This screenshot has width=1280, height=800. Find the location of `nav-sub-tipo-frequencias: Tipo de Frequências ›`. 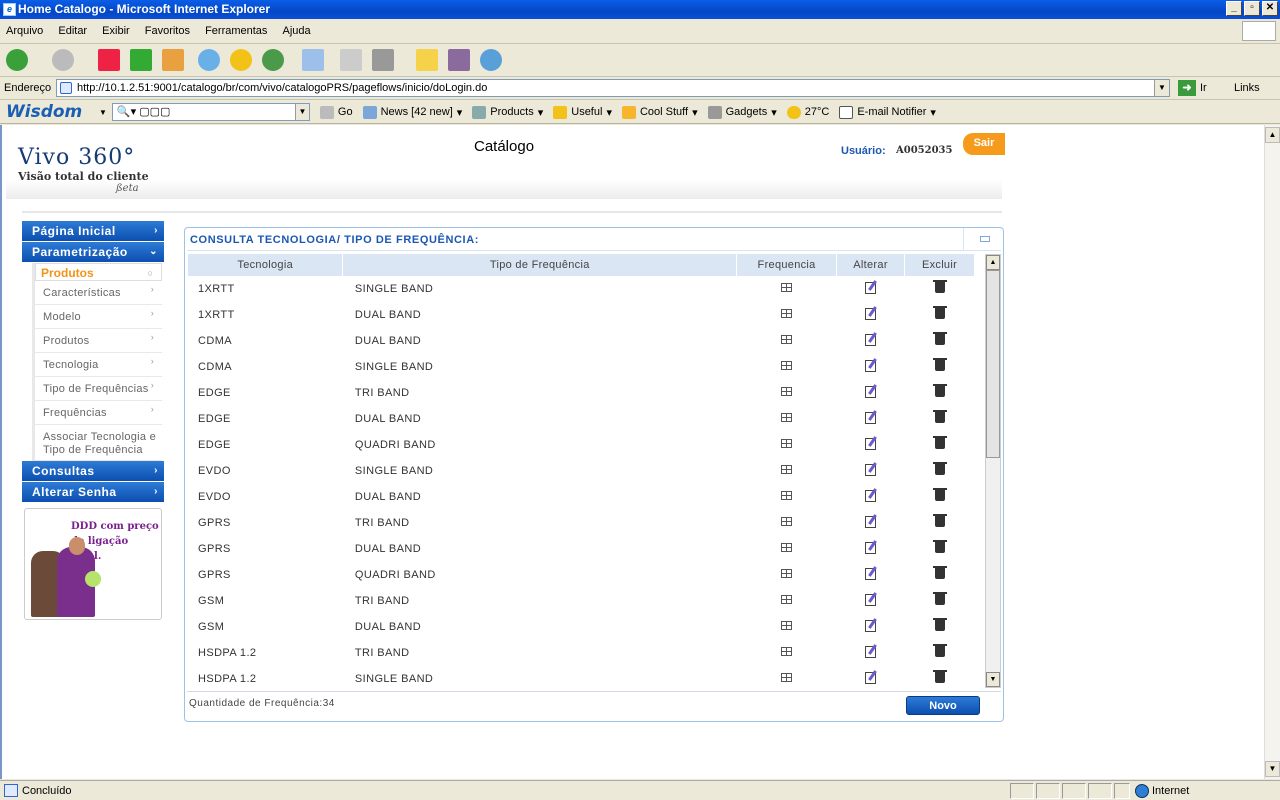

nav-sub-tipo-frequencias: Tipo de Frequências › is located at coordinates (98, 389).